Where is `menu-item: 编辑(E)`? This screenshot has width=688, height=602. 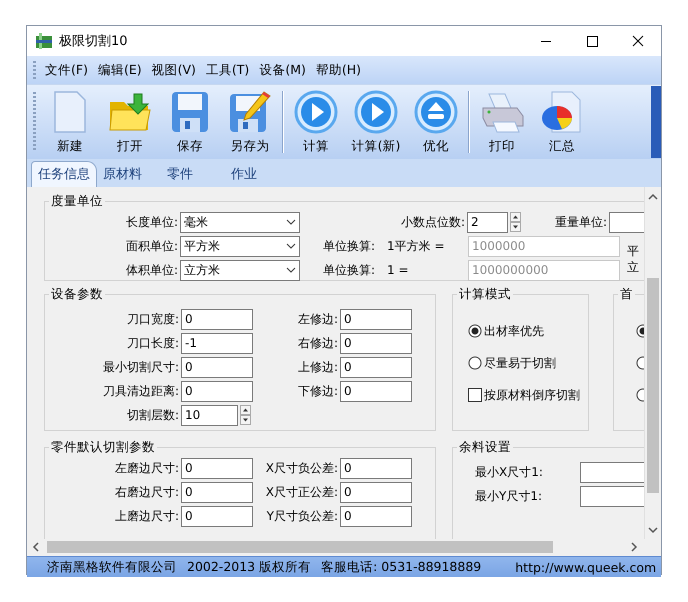 menu-item: 编辑(E) is located at coordinates (119, 70).